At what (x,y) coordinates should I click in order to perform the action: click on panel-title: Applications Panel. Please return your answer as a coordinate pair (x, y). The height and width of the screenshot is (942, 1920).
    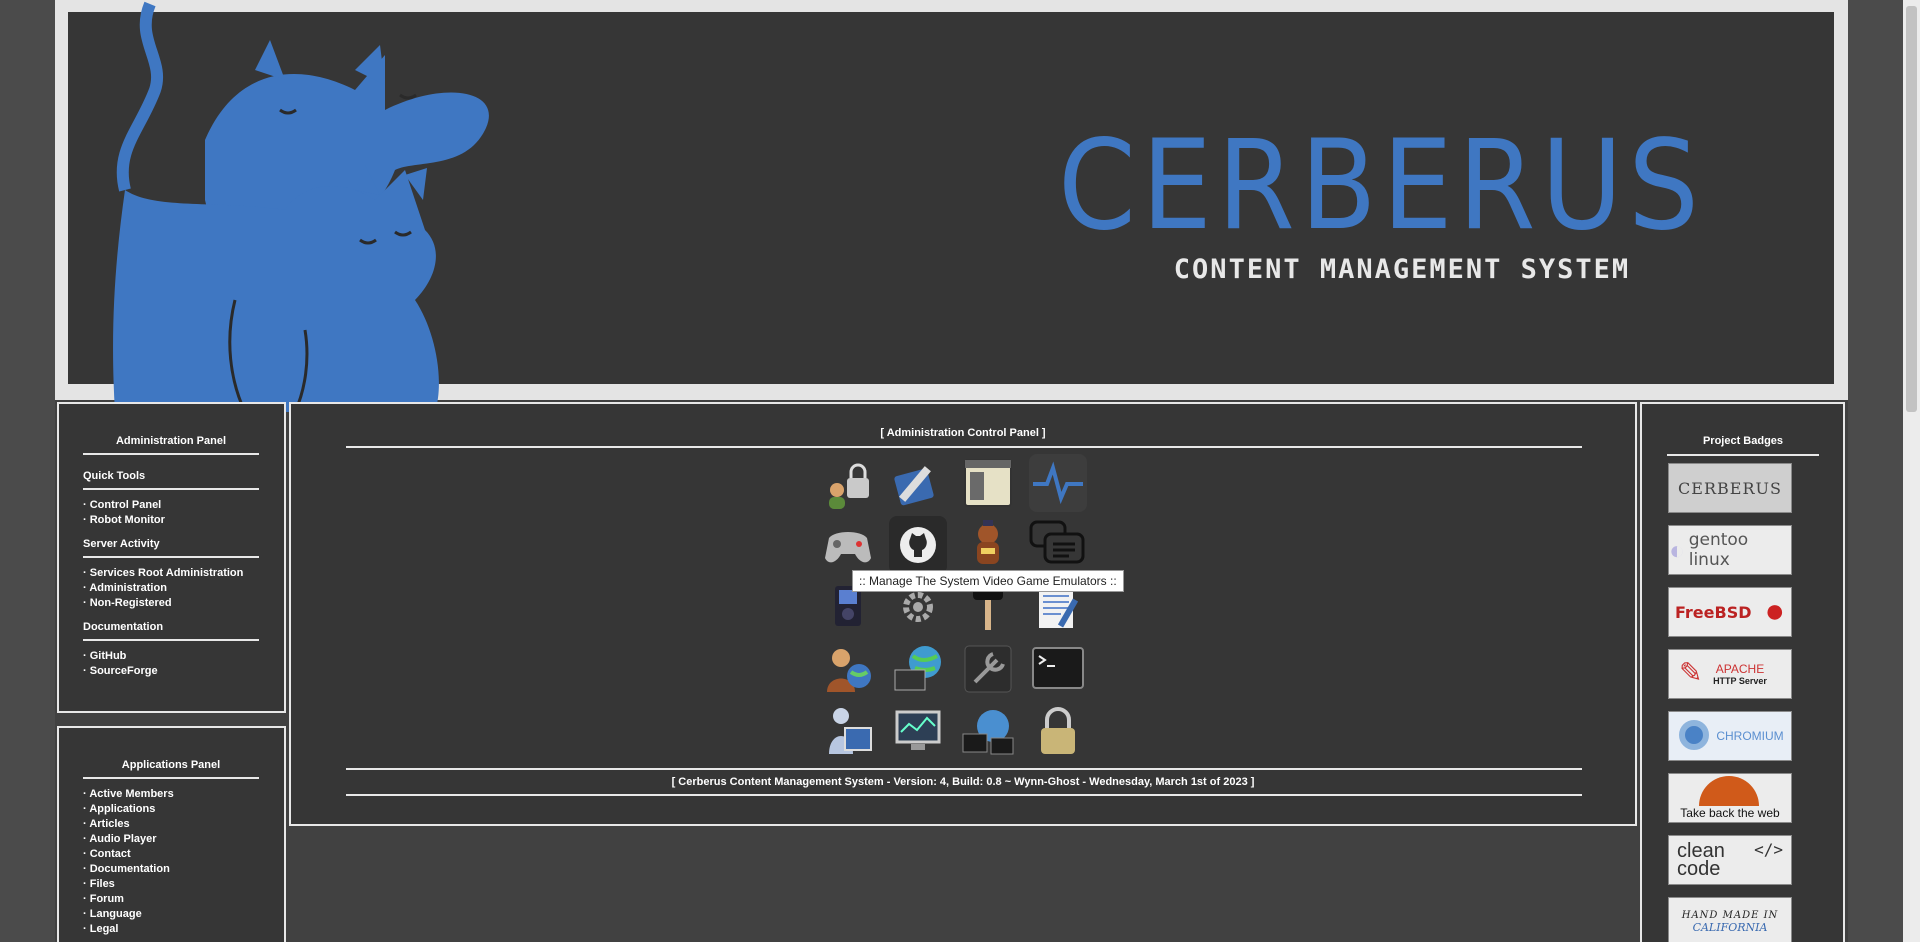
    Looking at the image, I should click on (171, 765).